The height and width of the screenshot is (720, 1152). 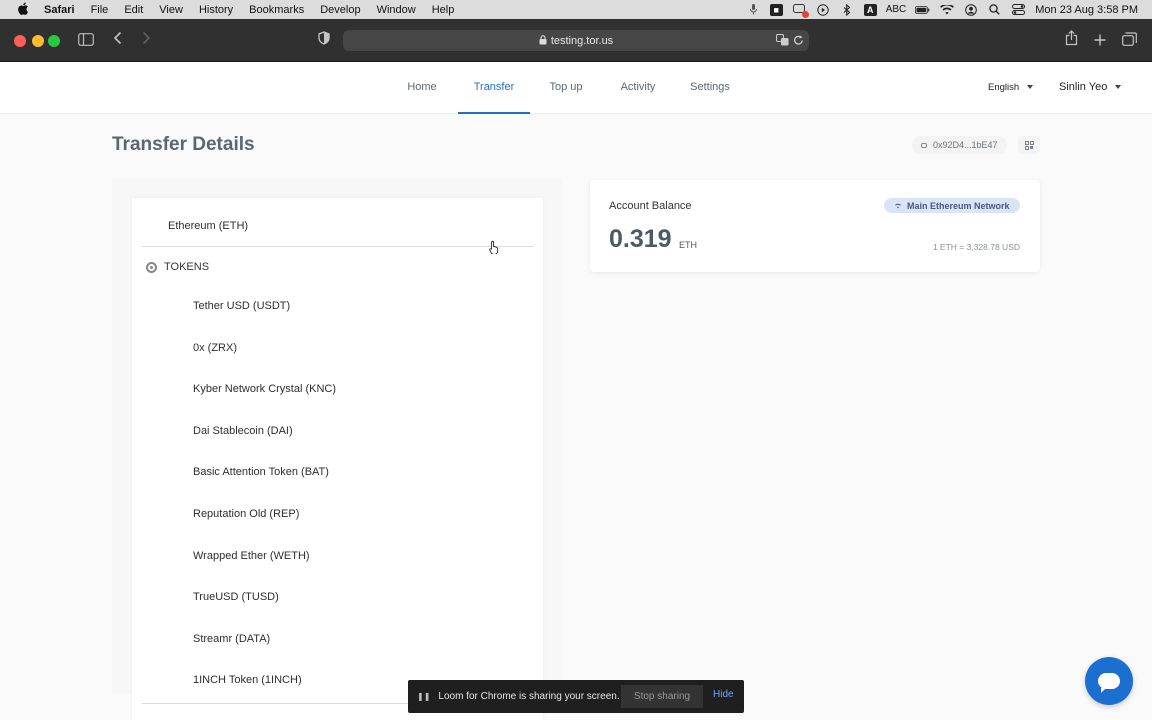 I want to click on chat-bubble-icon, so click(x=1109, y=683).